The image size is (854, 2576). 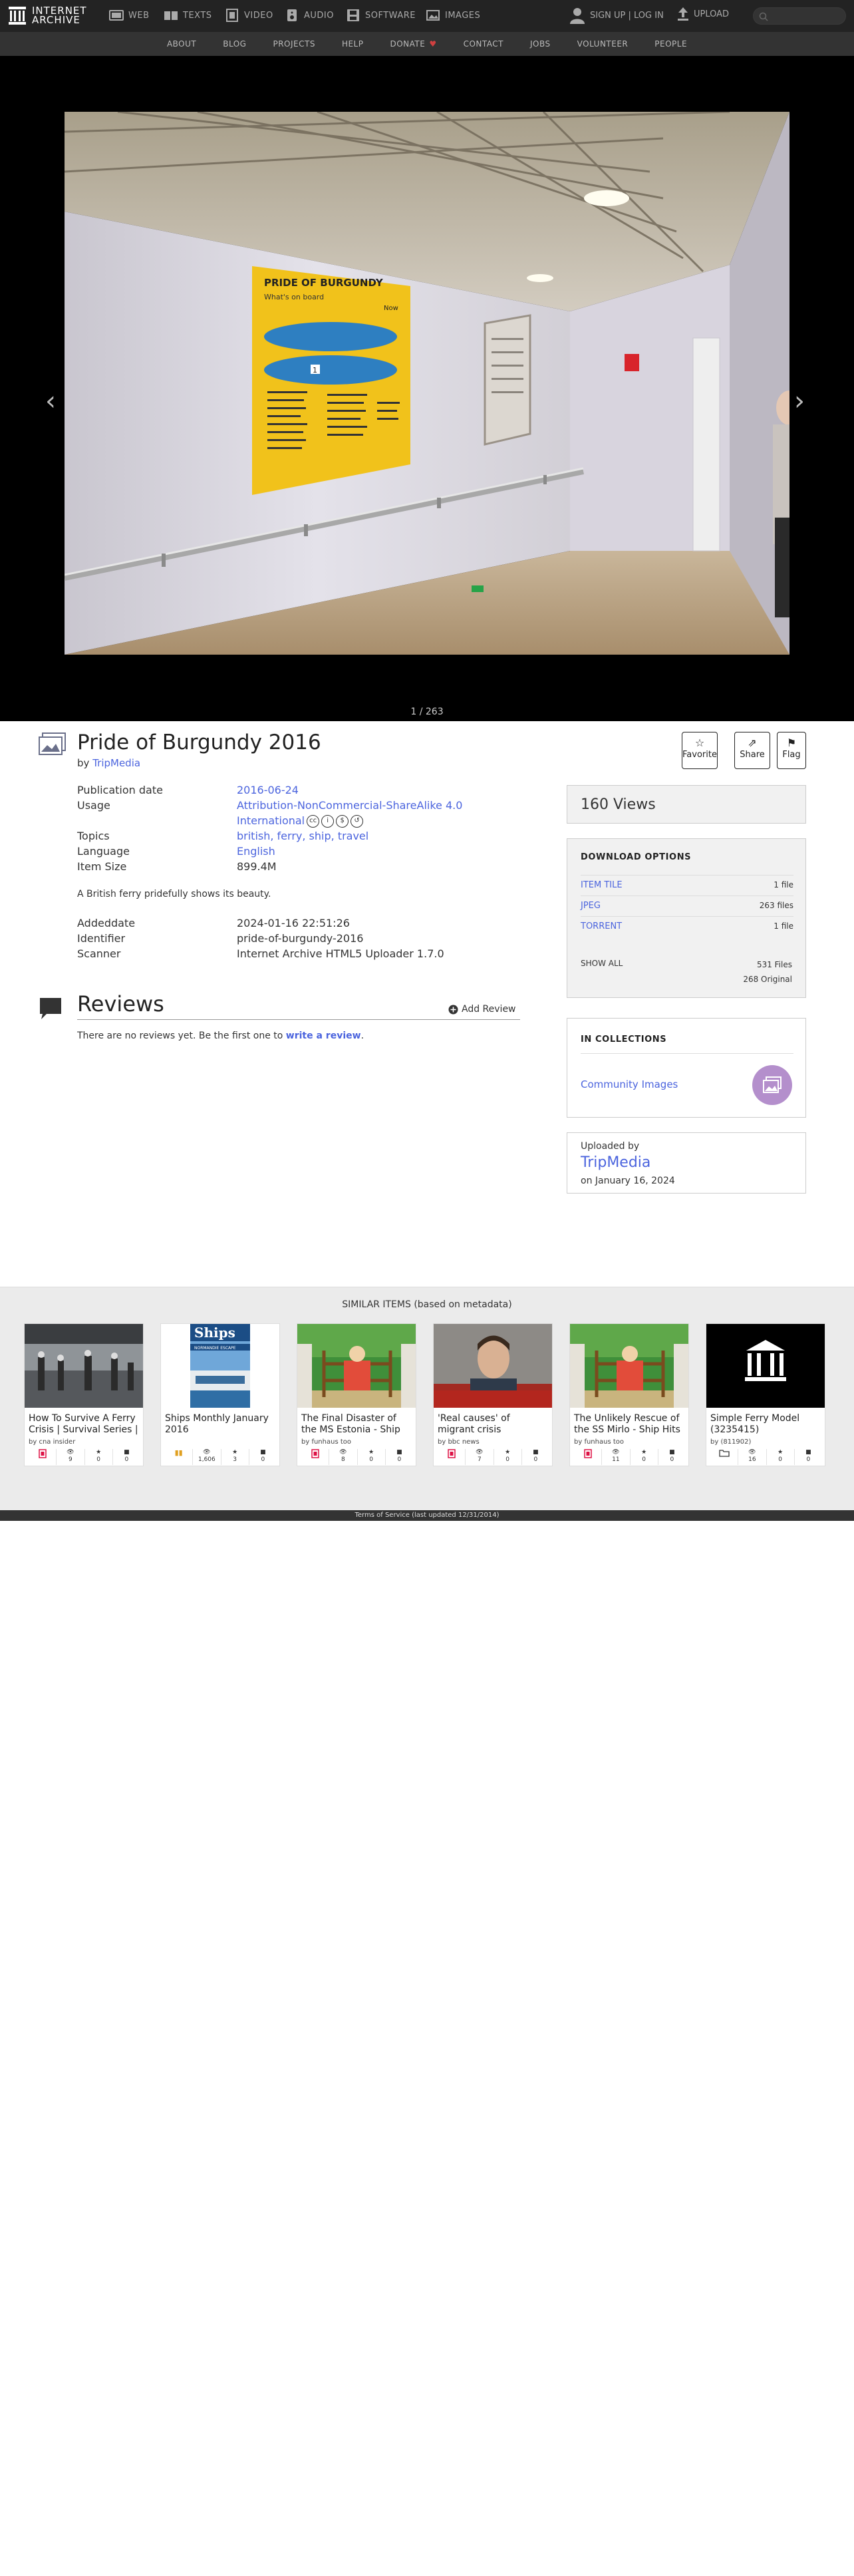 I want to click on nav-item-web: WEB, so click(x=129, y=15).